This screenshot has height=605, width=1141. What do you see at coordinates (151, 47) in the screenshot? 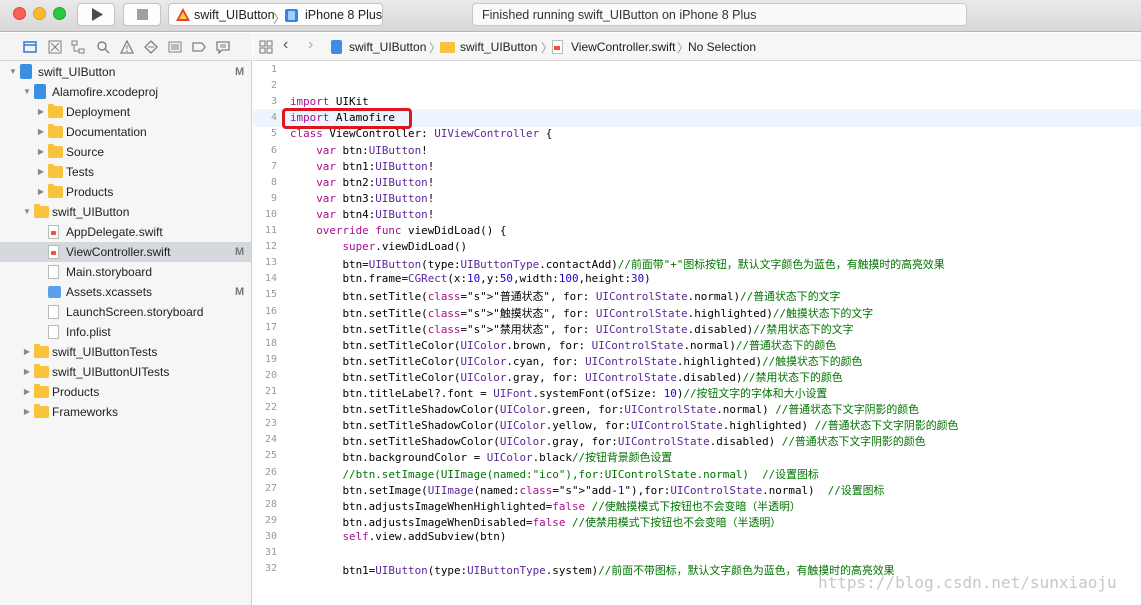
I see `test-icon` at bounding box center [151, 47].